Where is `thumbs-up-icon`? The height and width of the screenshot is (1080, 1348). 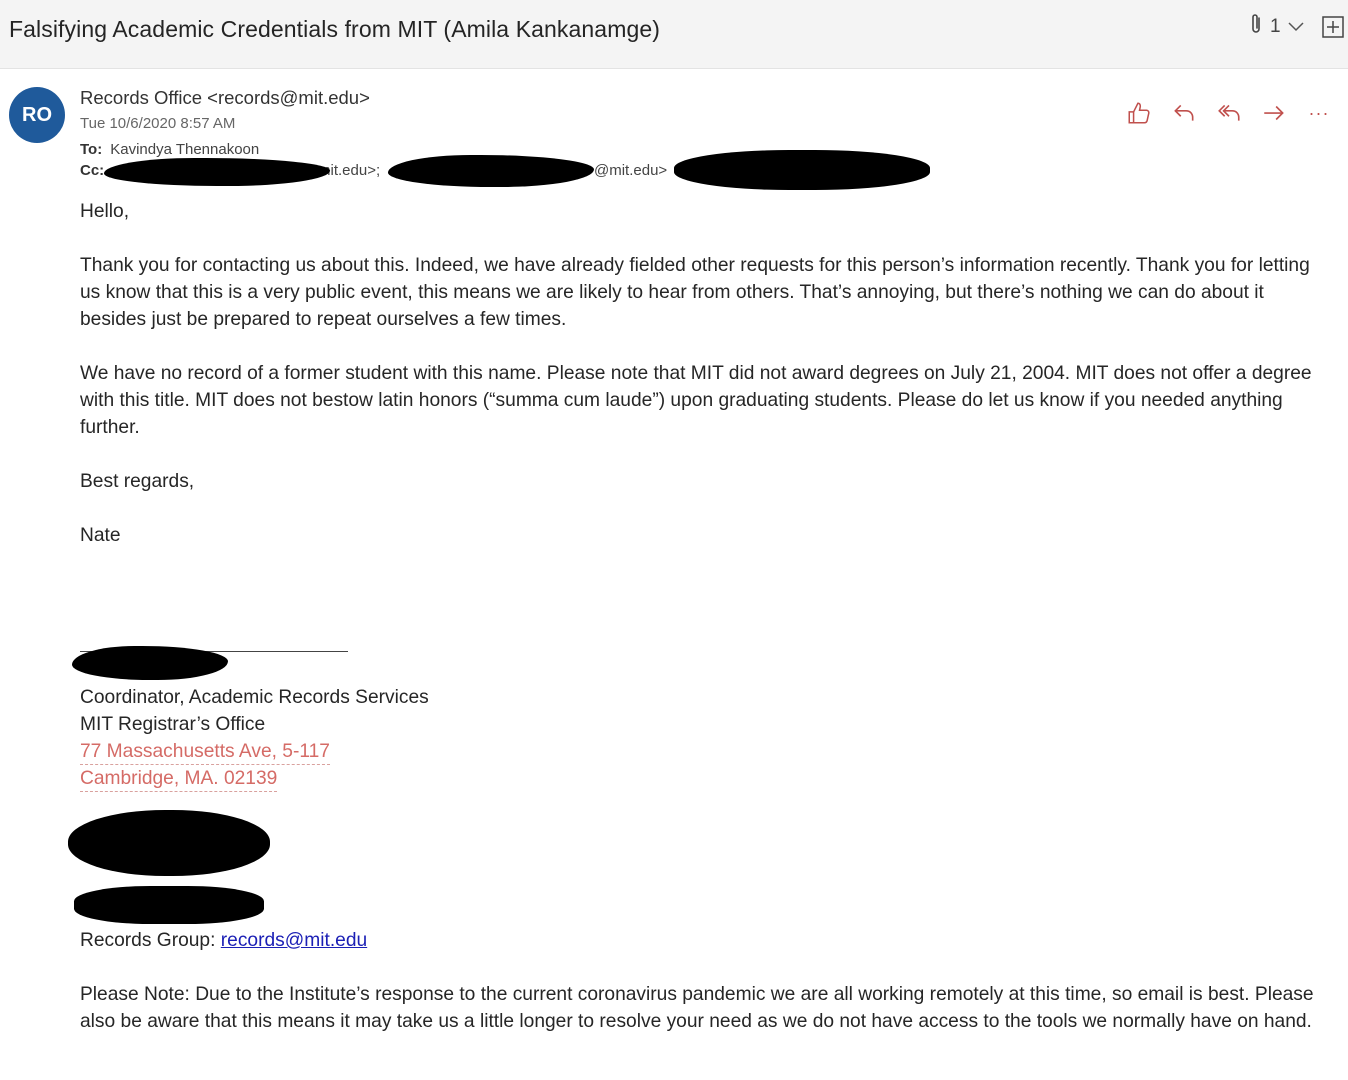 thumbs-up-icon is located at coordinates (1139, 113).